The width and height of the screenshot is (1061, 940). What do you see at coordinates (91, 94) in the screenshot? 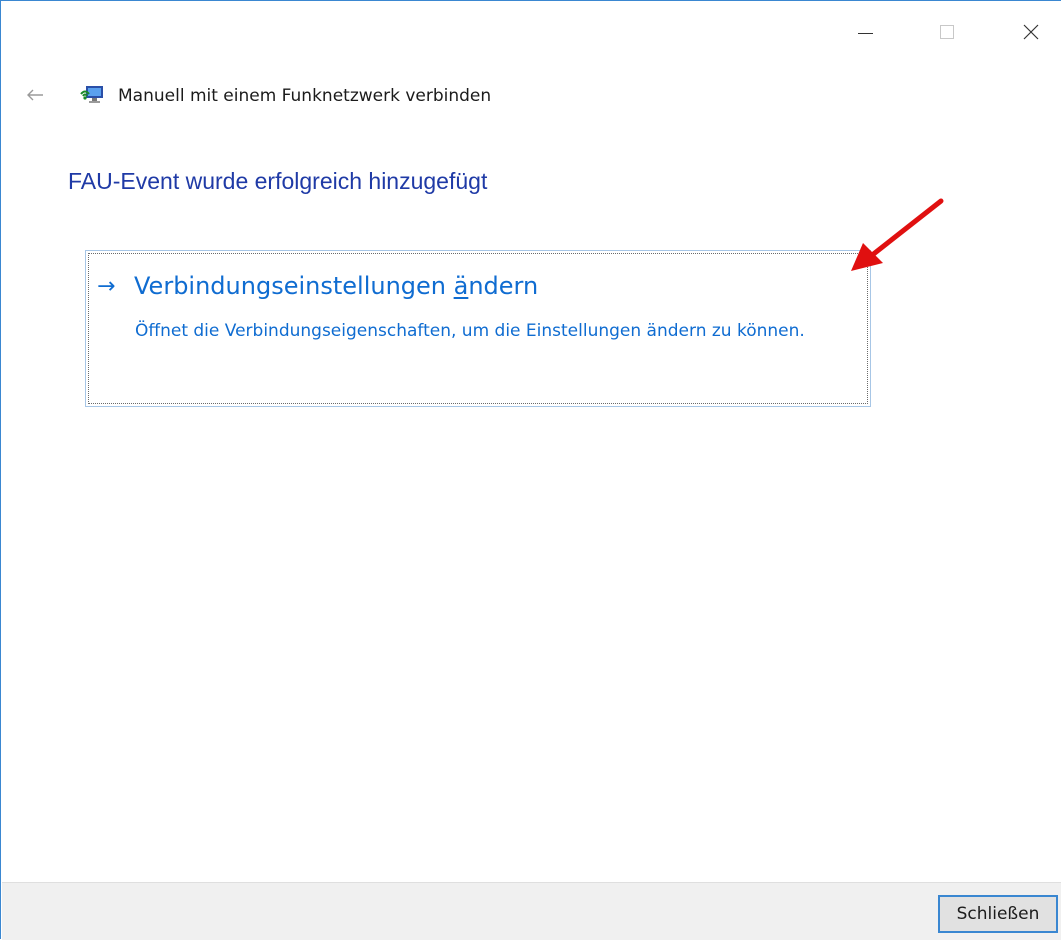
I see `wireless-network-icon` at bounding box center [91, 94].